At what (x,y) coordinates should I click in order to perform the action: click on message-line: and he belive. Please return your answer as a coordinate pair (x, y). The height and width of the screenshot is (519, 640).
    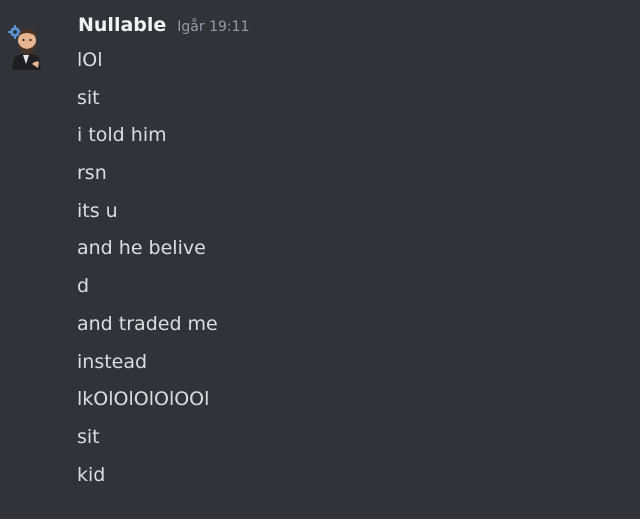
    Looking at the image, I should click on (141, 248).